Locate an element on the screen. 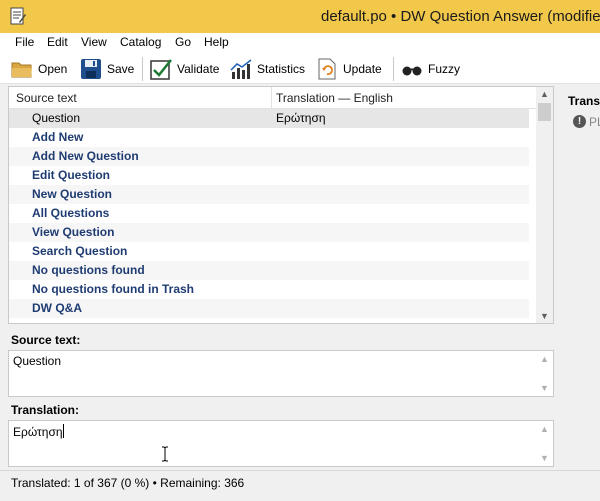  source-text-box: Question ▲ ▼ is located at coordinates (281, 373).